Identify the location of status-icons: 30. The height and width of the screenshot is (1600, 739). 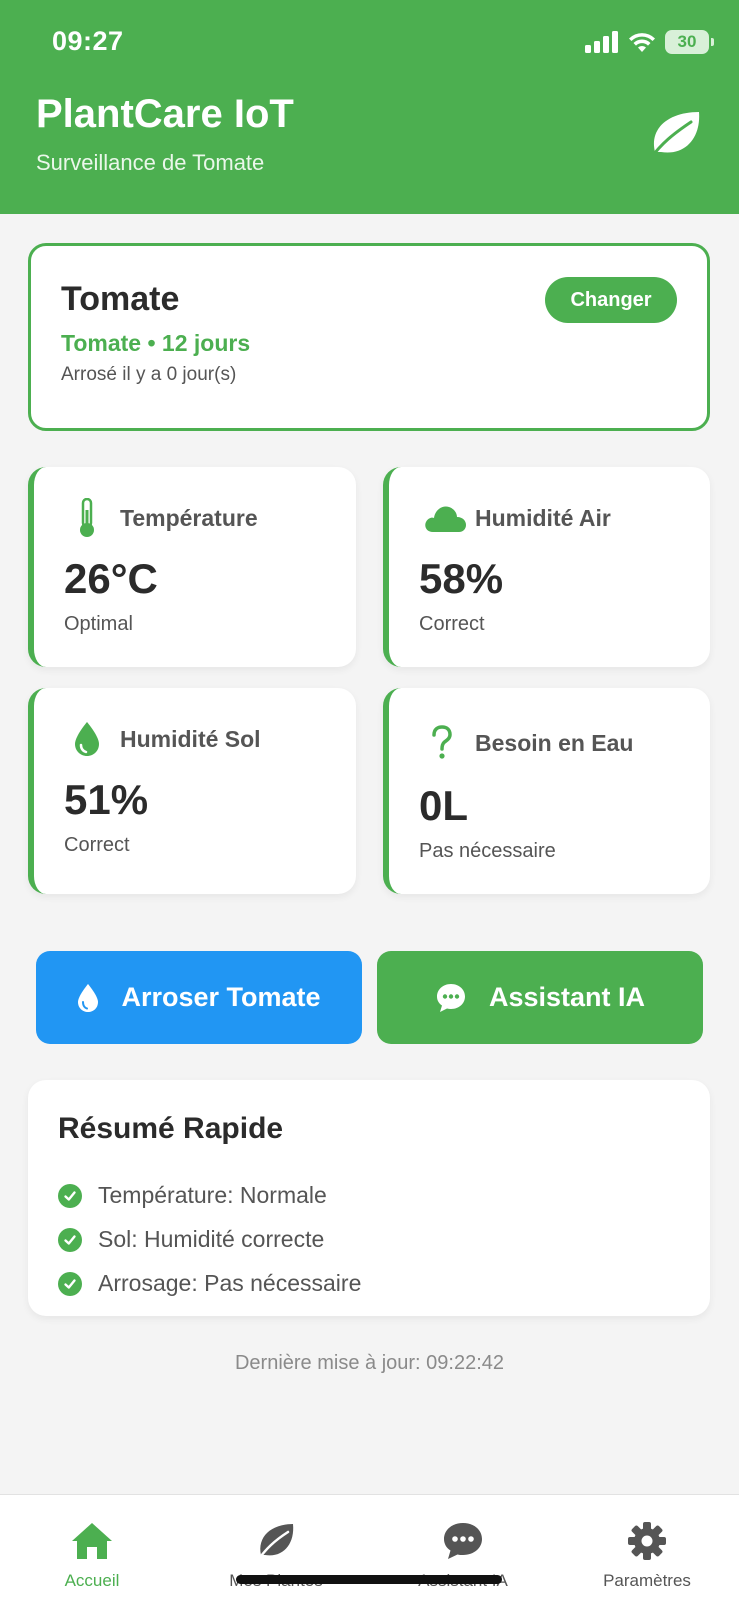
(649, 42).